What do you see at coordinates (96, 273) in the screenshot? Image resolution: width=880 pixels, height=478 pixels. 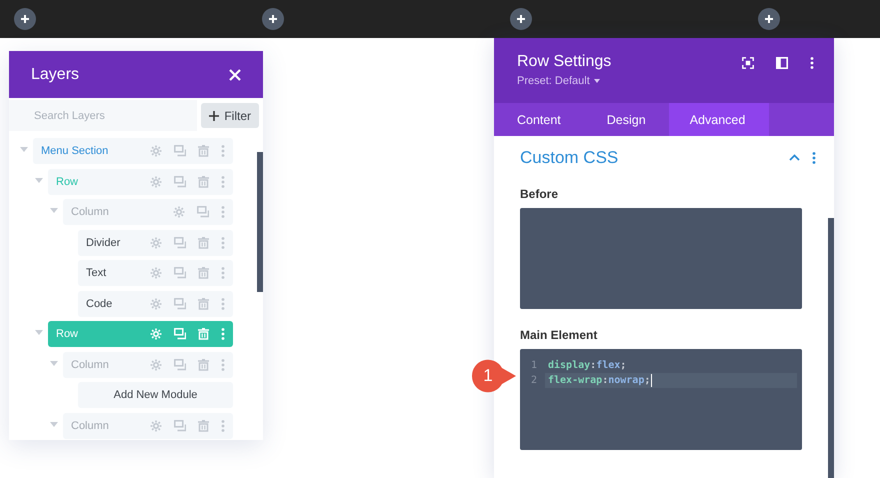 I see `layer-label: Text` at bounding box center [96, 273].